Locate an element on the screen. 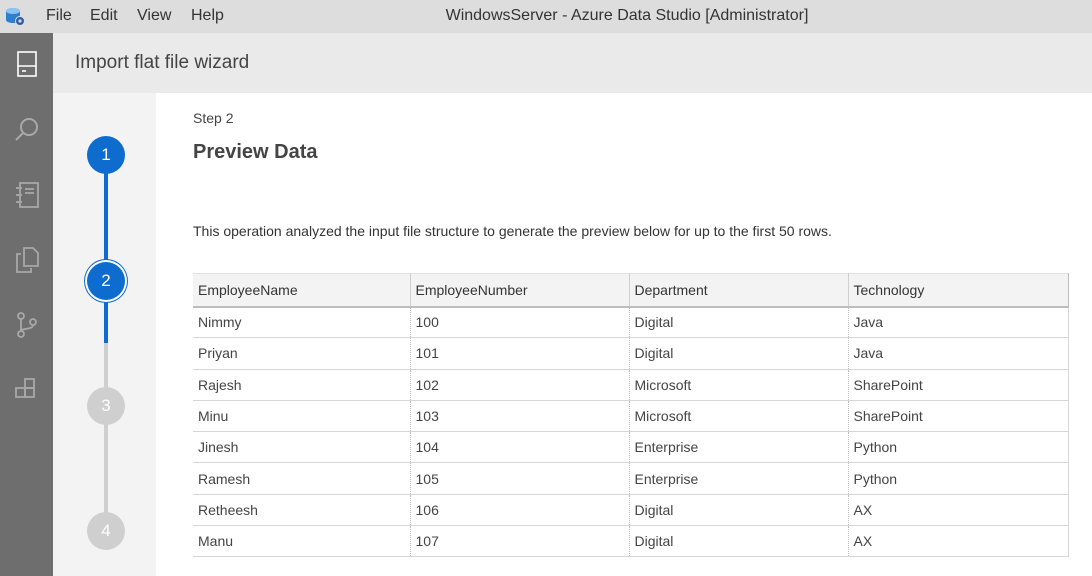  azure-data-studio-logo is located at coordinates (15, 17).